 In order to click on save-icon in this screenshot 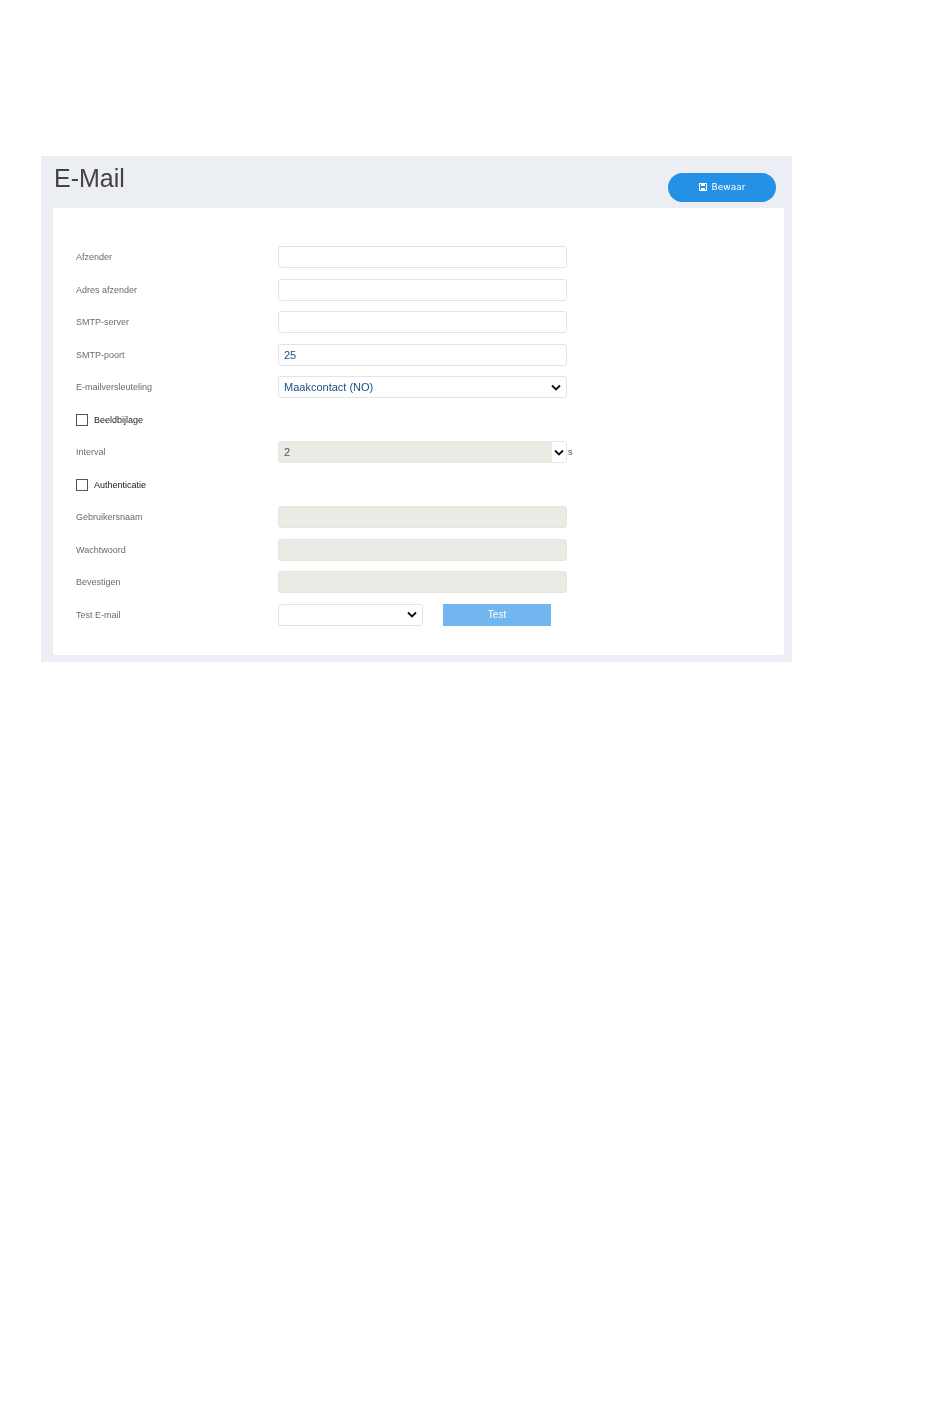, I will do `click(702, 187)`.